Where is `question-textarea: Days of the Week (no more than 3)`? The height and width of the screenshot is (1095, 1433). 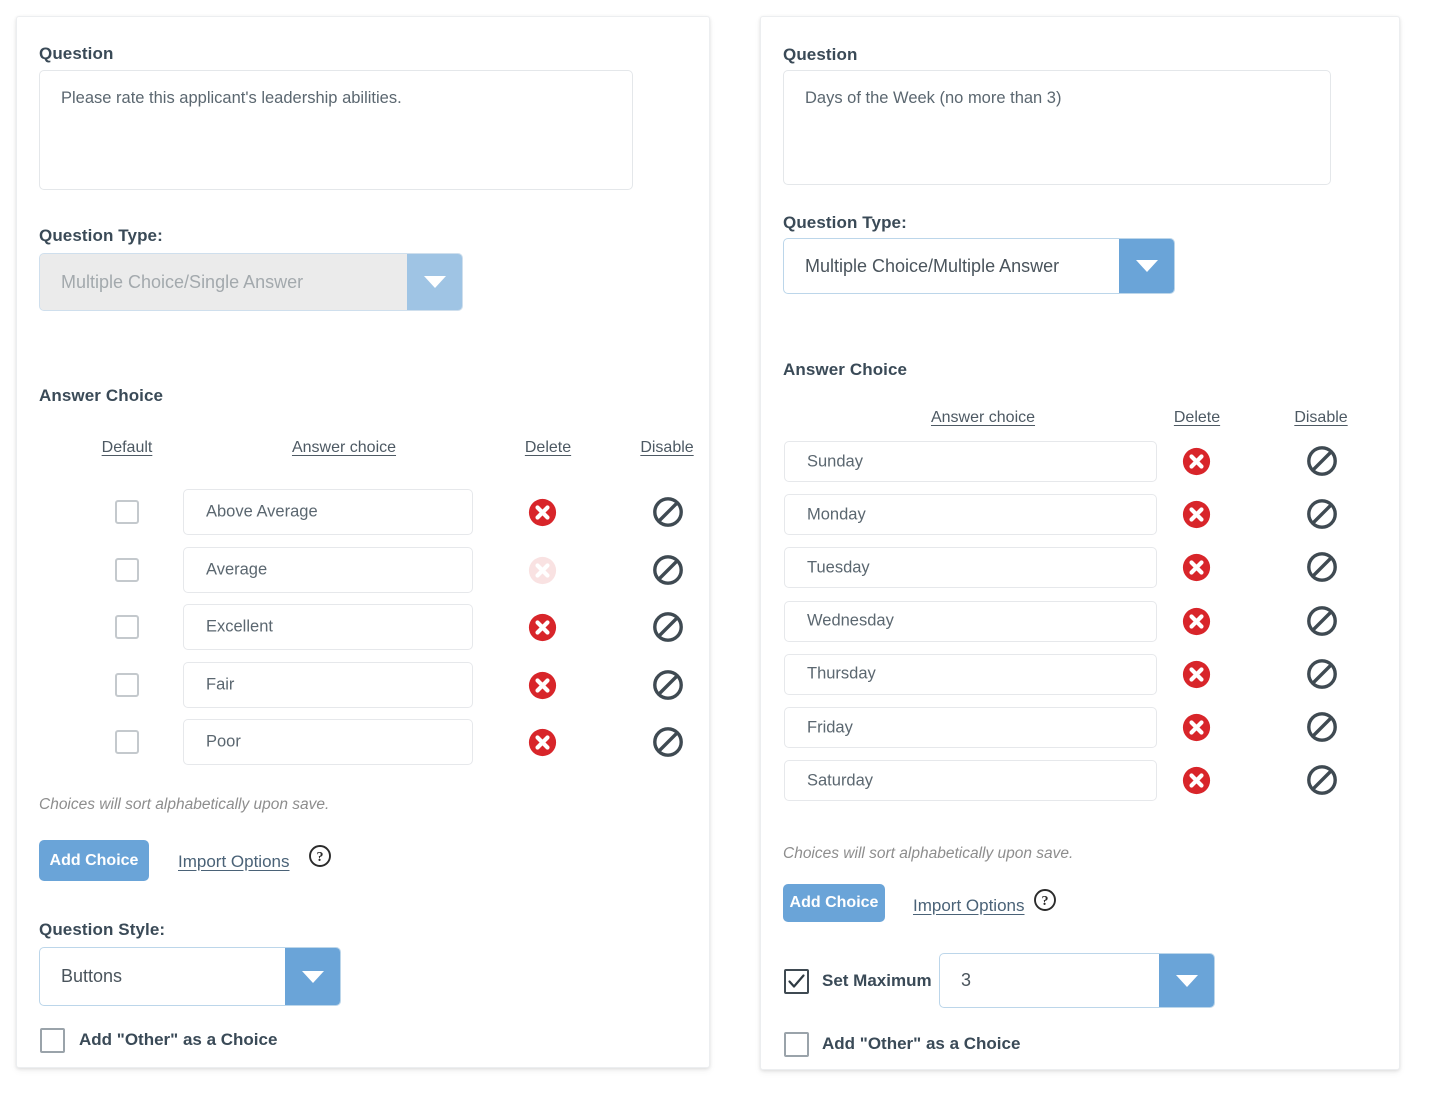 question-textarea: Days of the Week (no more than 3) is located at coordinates (1057, 127).